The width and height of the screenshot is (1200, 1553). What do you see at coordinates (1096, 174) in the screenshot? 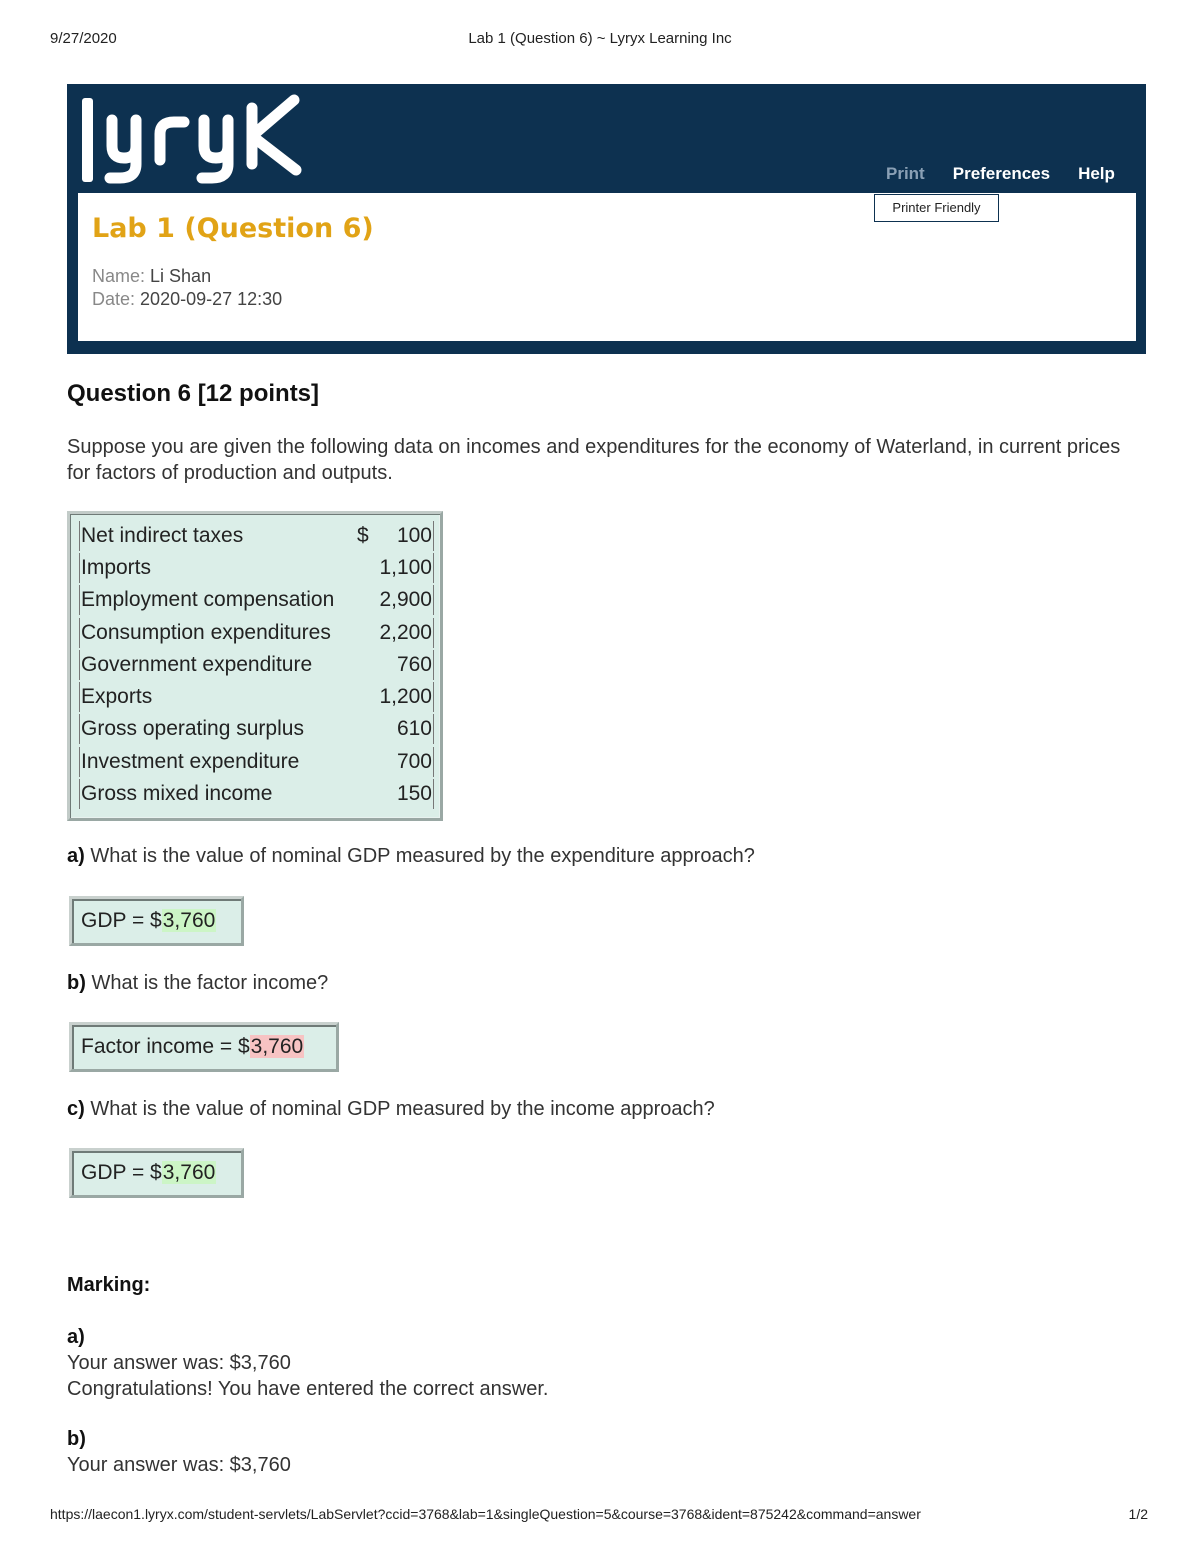
I see `nav-help: Help` at bounding box center [1096, 174].